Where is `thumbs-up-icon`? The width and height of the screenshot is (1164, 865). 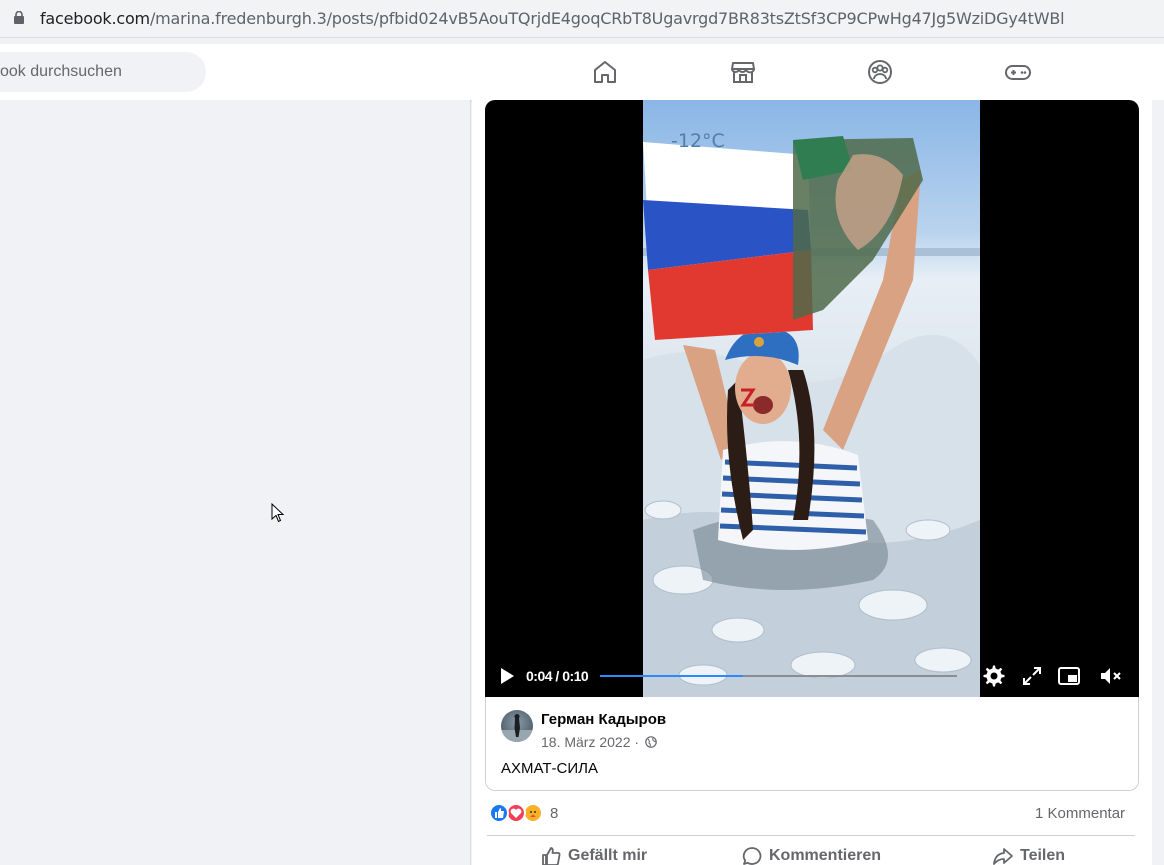 thumbs-up-icon is located at coordinates (551, 856).